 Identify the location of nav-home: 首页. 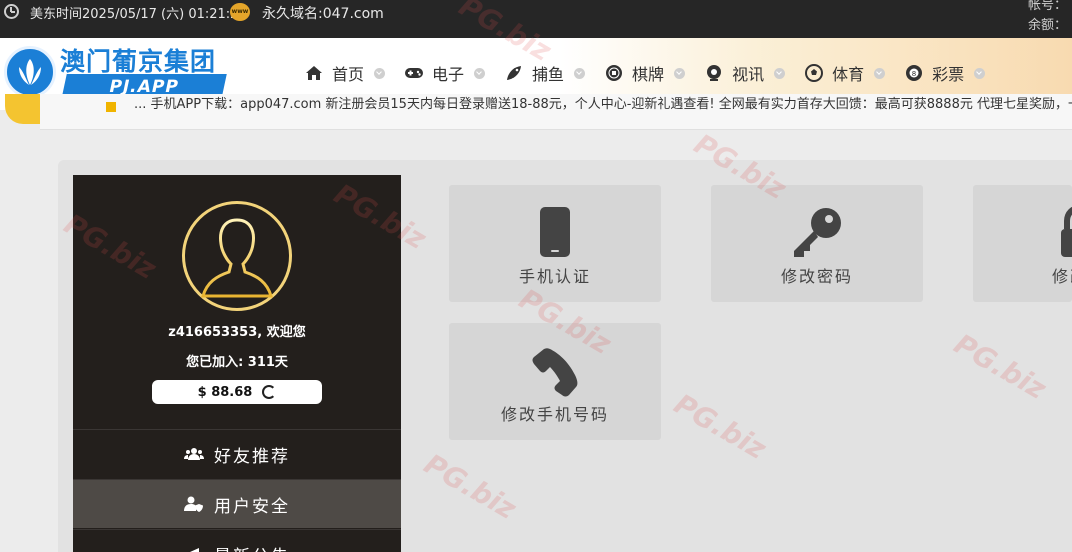
(345, 73).